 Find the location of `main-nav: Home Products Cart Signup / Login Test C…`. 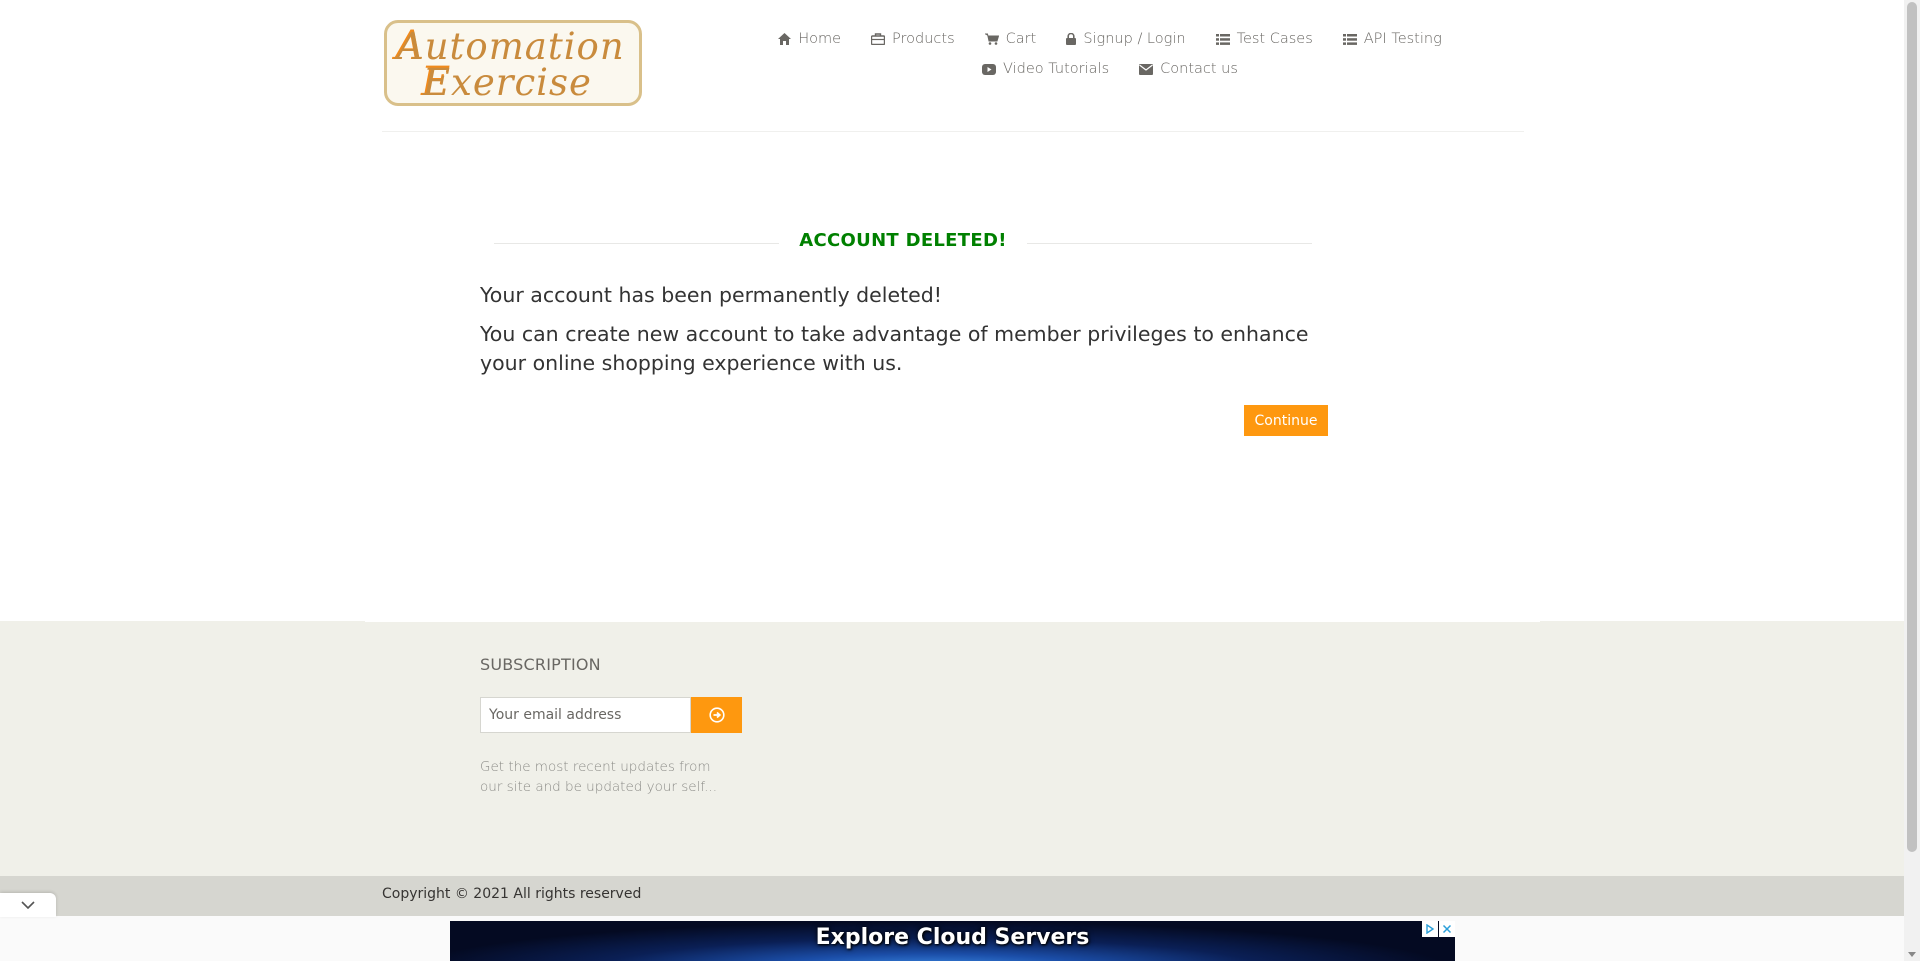

main-nav: Home Products Cart Signup / Login Test C… is located at coordinates (1110, 54).